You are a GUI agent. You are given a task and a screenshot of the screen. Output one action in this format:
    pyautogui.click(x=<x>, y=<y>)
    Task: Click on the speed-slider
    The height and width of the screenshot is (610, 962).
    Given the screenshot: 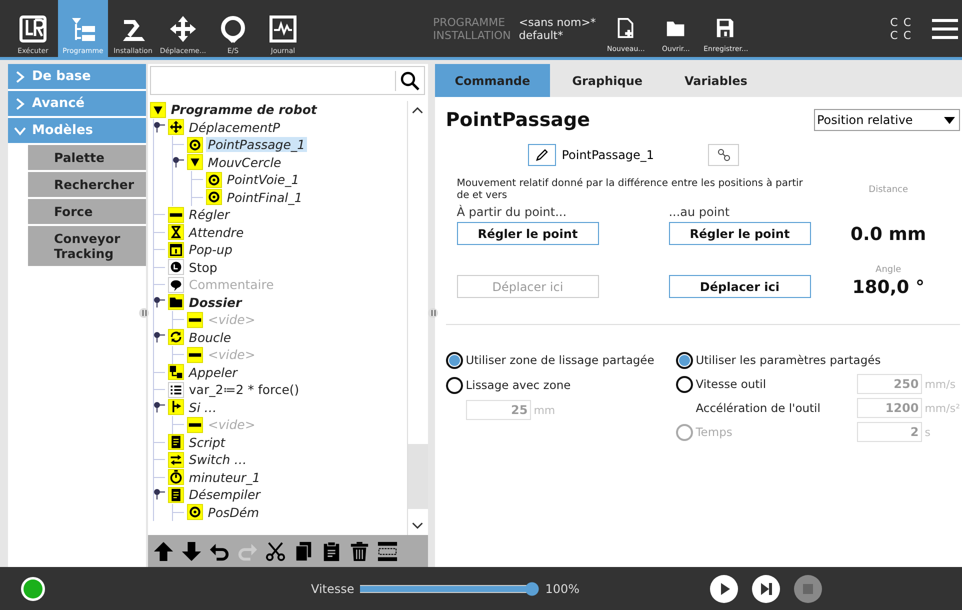 What is the action you would take?
    pyautogui.click(x=450, y=589)
    